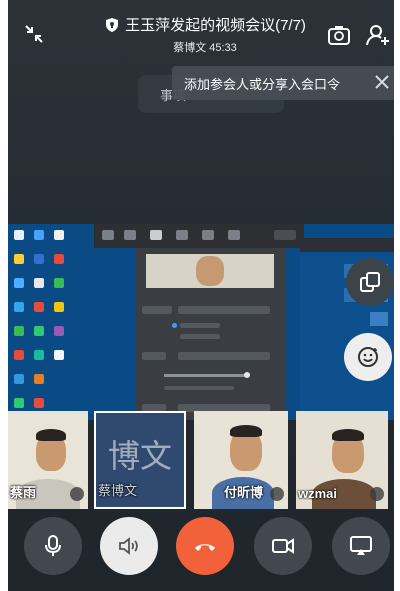 Image resolution: width=400 pixels, height=591 pixels. What do you see at coordinates (342, 460) in the screenshot?
I see `participant-tile: wzmai` at bounding box center [342, 460].